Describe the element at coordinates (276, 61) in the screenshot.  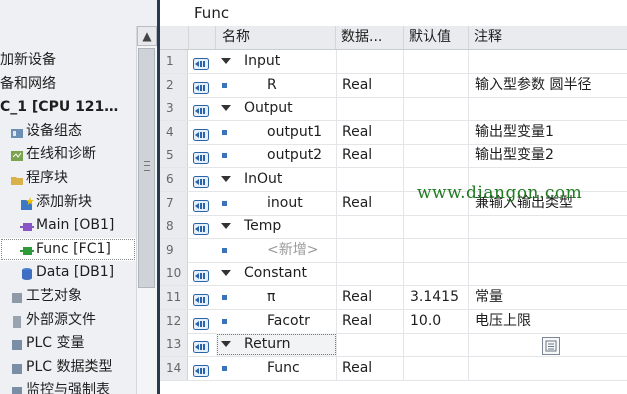
I see `name-cell: Input` at that location.